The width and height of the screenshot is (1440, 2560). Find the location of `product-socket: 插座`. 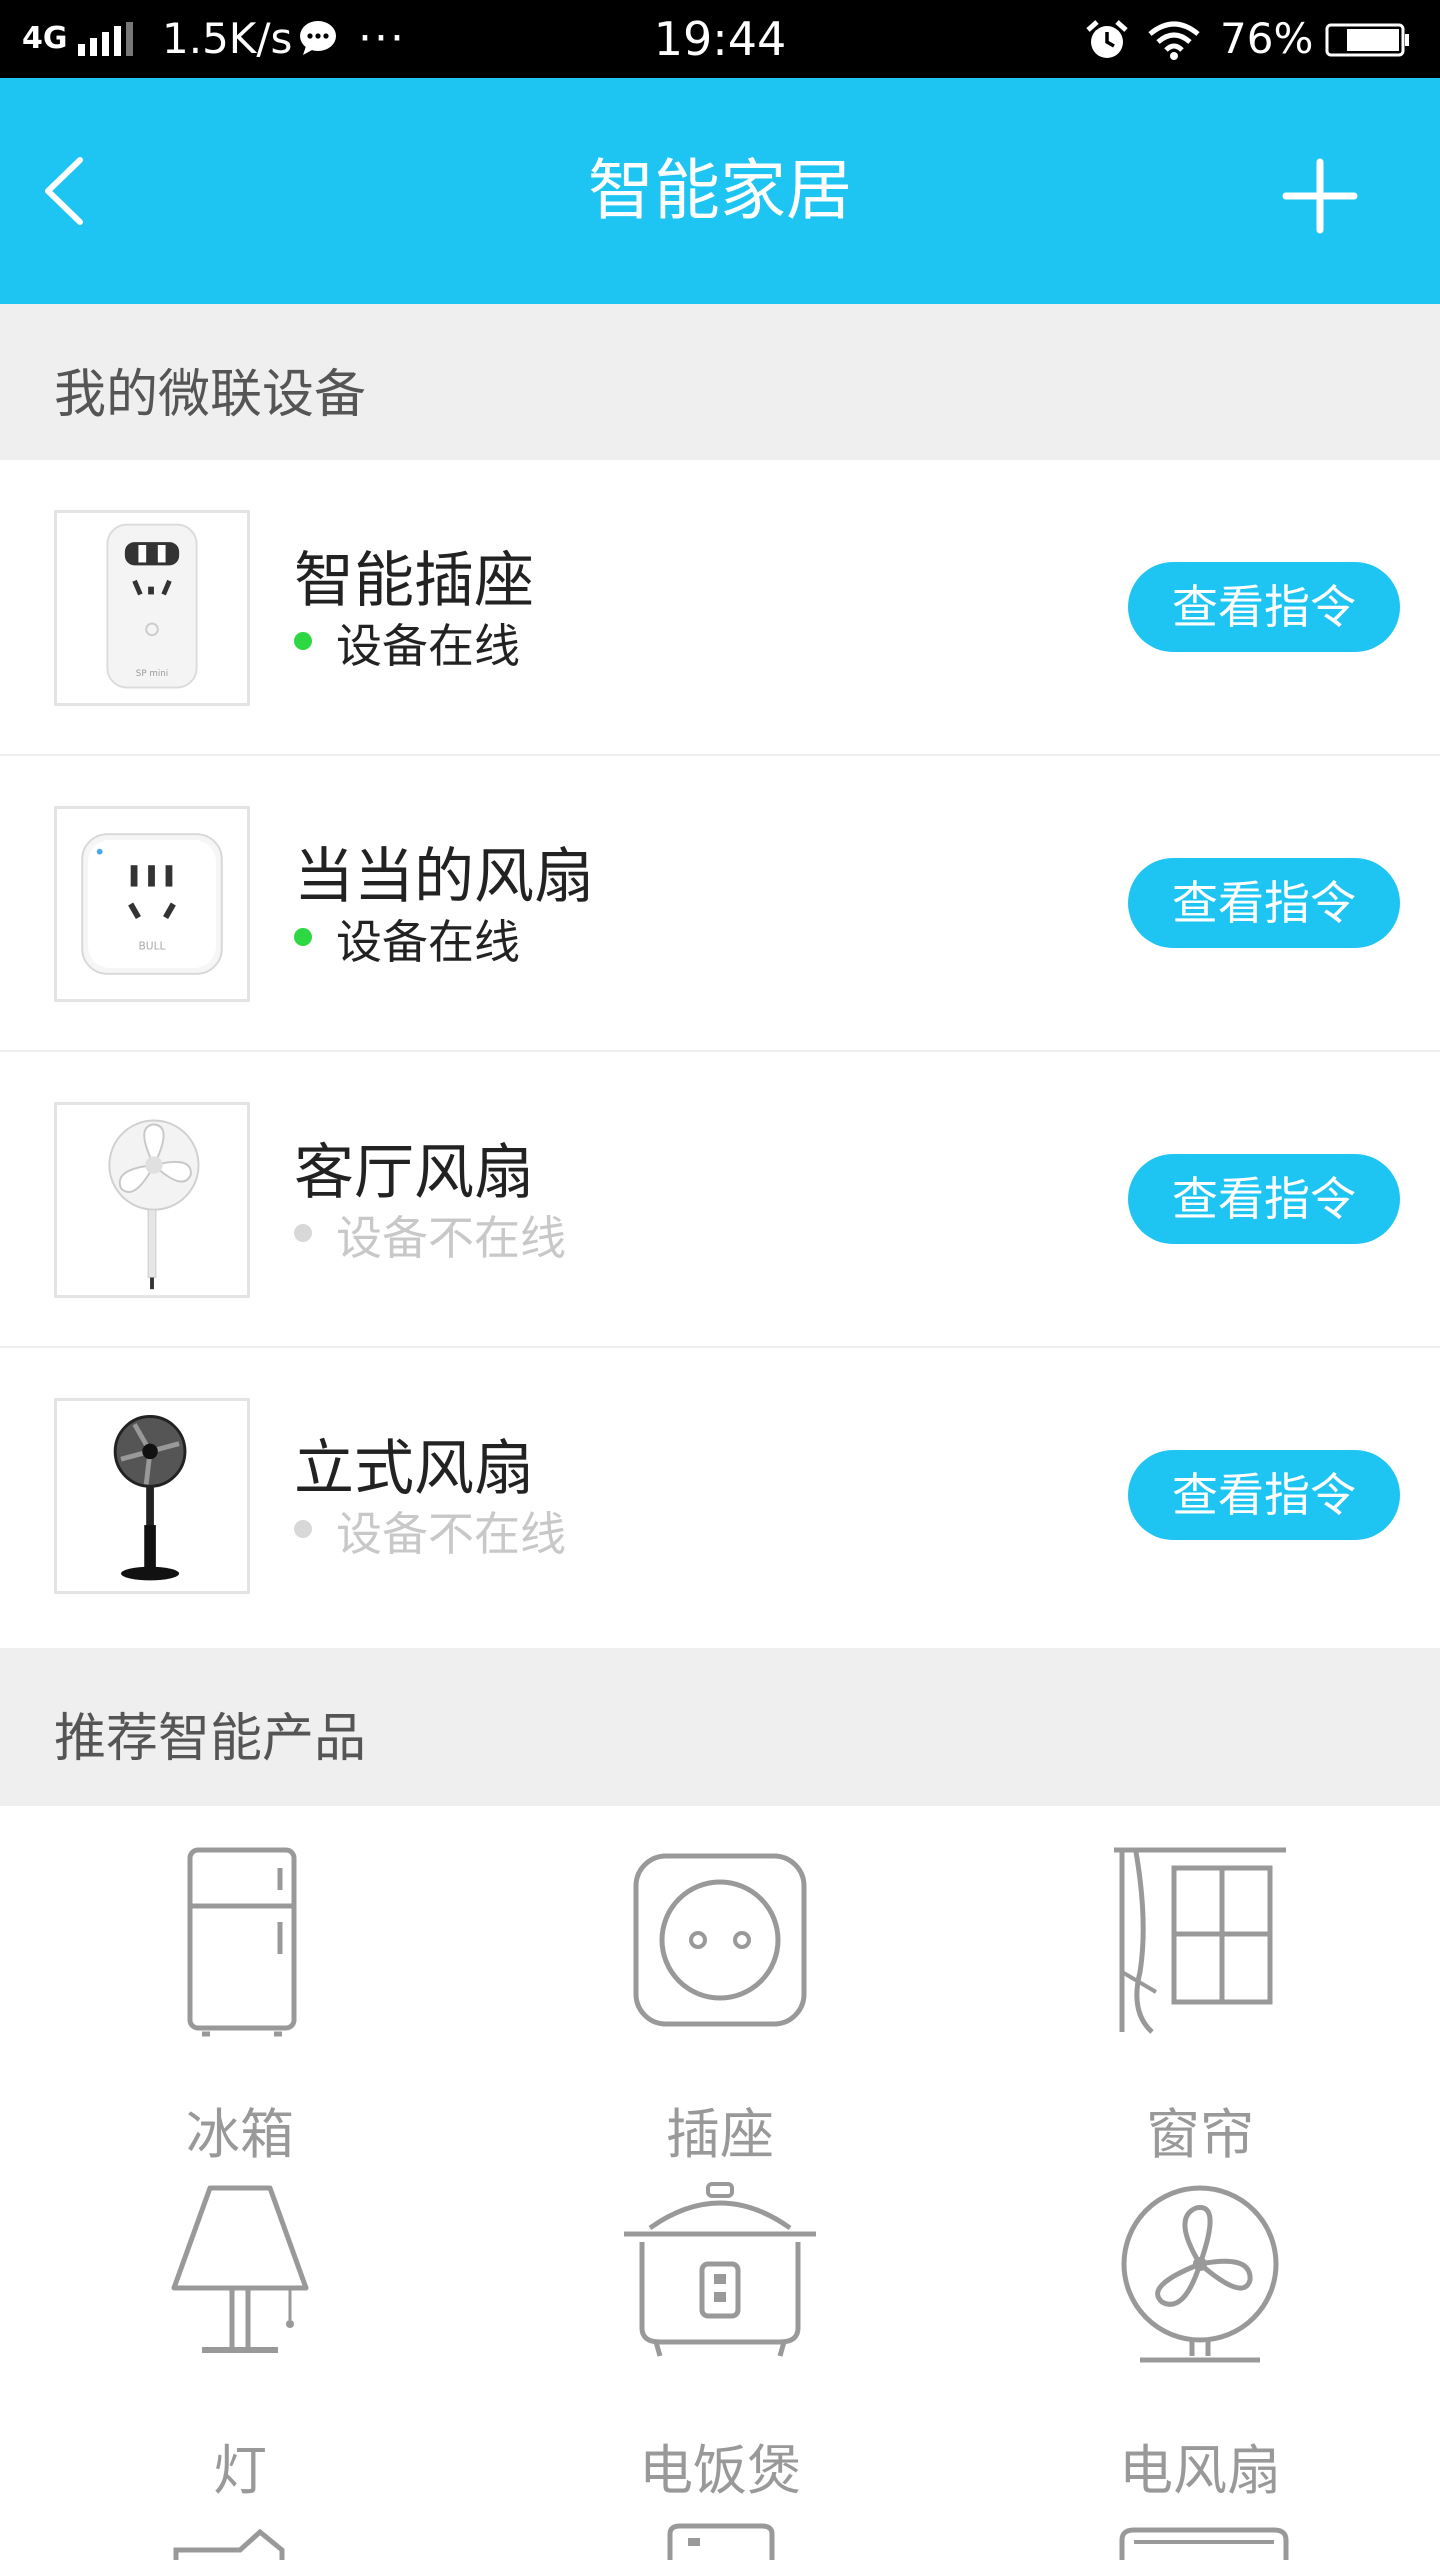

product-socket: 插座 is located at coordinates (720, 2012).